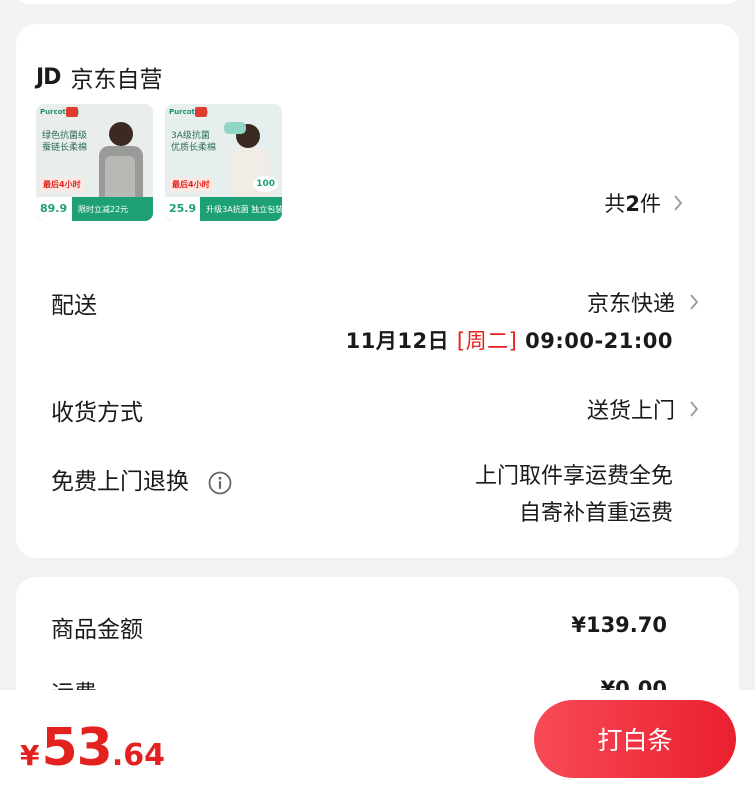 The width and height of the screenshot is (755, 800). What do you see at coordinates (65, 142) in the screenshot?
I see `product-slogan: 绿色抗菌级 蚕链长柔棉` at bounding box center [65, 142].